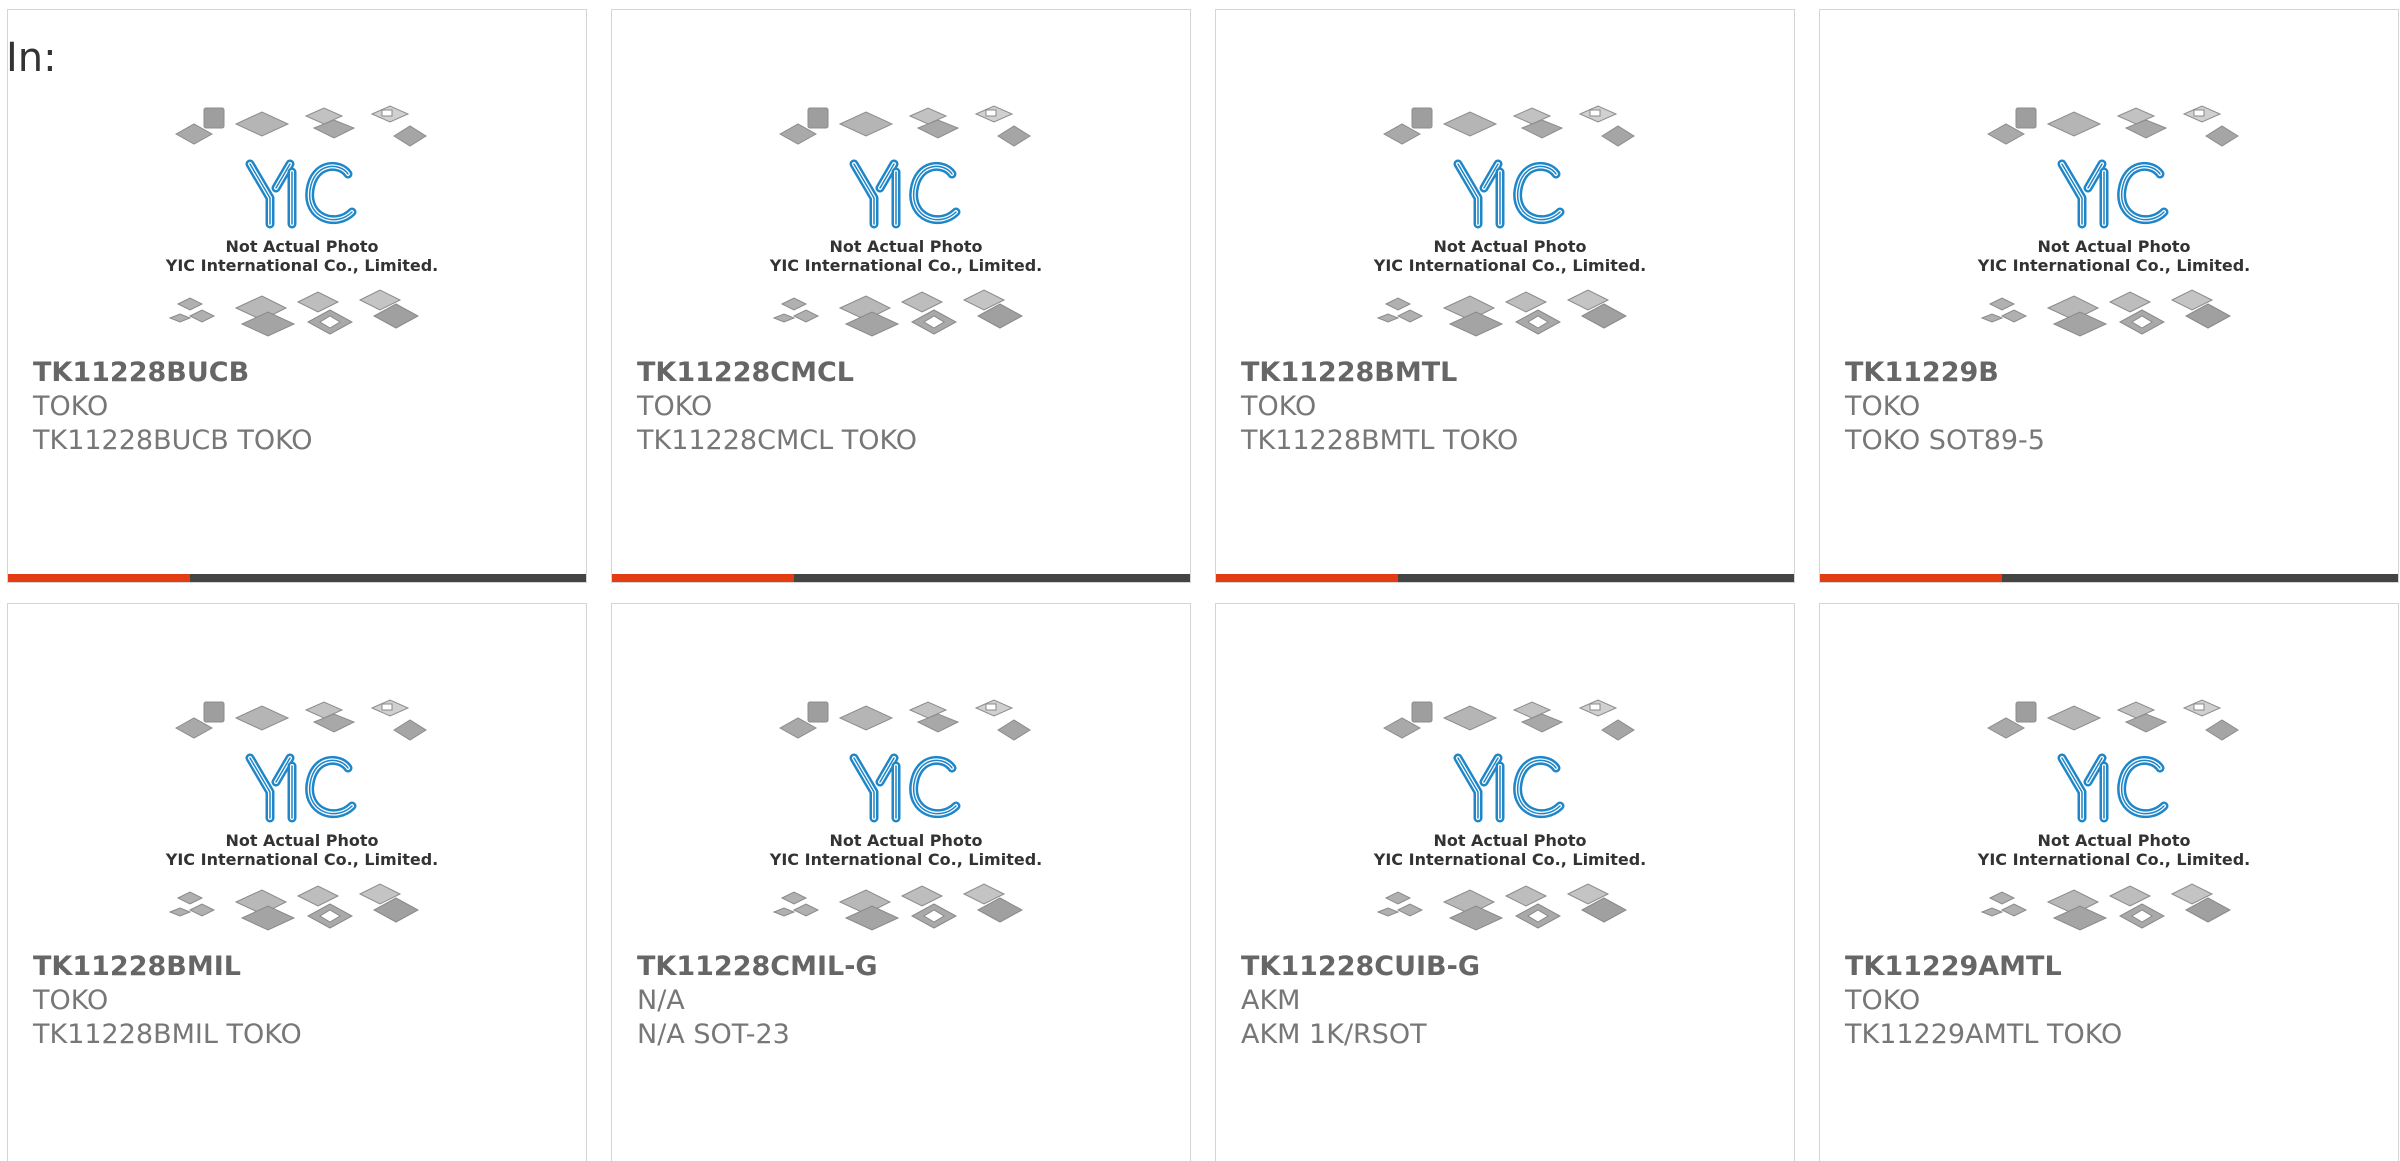 This screenshot has width=2400, height=1161. I want to click on part-number-link: TK11228CMIL-G, so click(908, 967).